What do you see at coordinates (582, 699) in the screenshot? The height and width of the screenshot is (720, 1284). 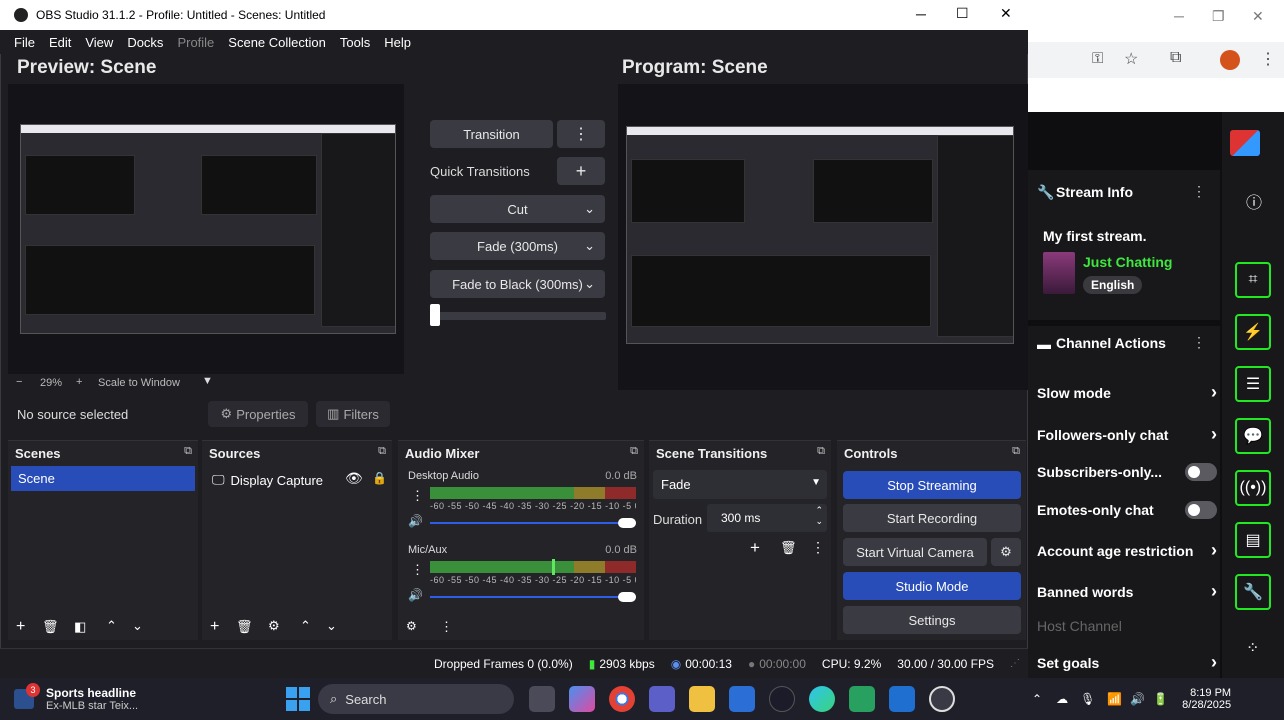 I see `copilot-icon` at bounding box center [582, 699].